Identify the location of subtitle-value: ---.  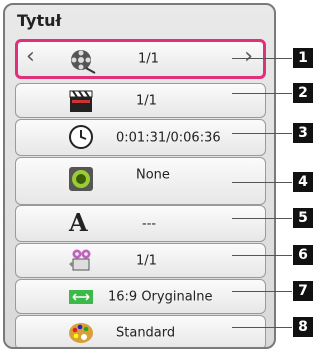
(149, 223).